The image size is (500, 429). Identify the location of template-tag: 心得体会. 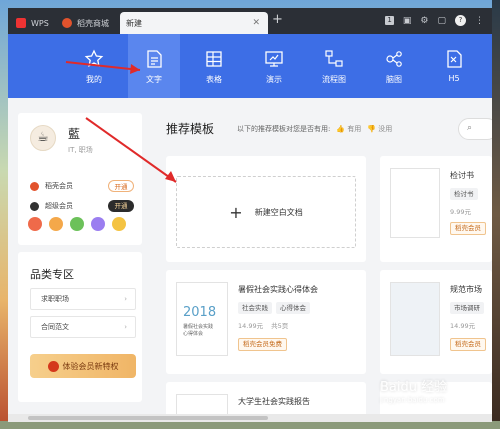
(293, 308).